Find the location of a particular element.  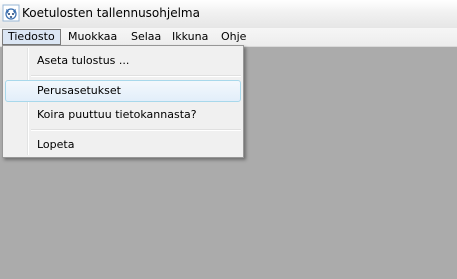

menu-item-koira-puuttuu: Koira puuttuu tietokannasta? is located at coordinates (123, 115).